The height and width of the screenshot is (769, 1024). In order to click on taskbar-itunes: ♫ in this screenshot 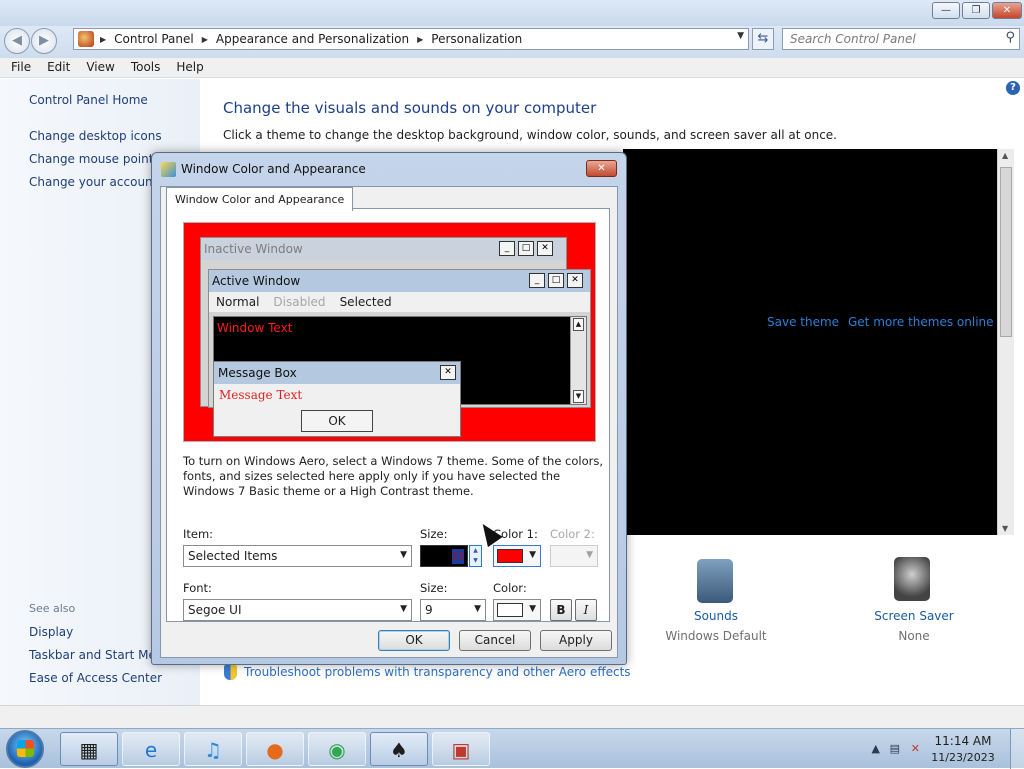, I will do `click(213, 749)`.